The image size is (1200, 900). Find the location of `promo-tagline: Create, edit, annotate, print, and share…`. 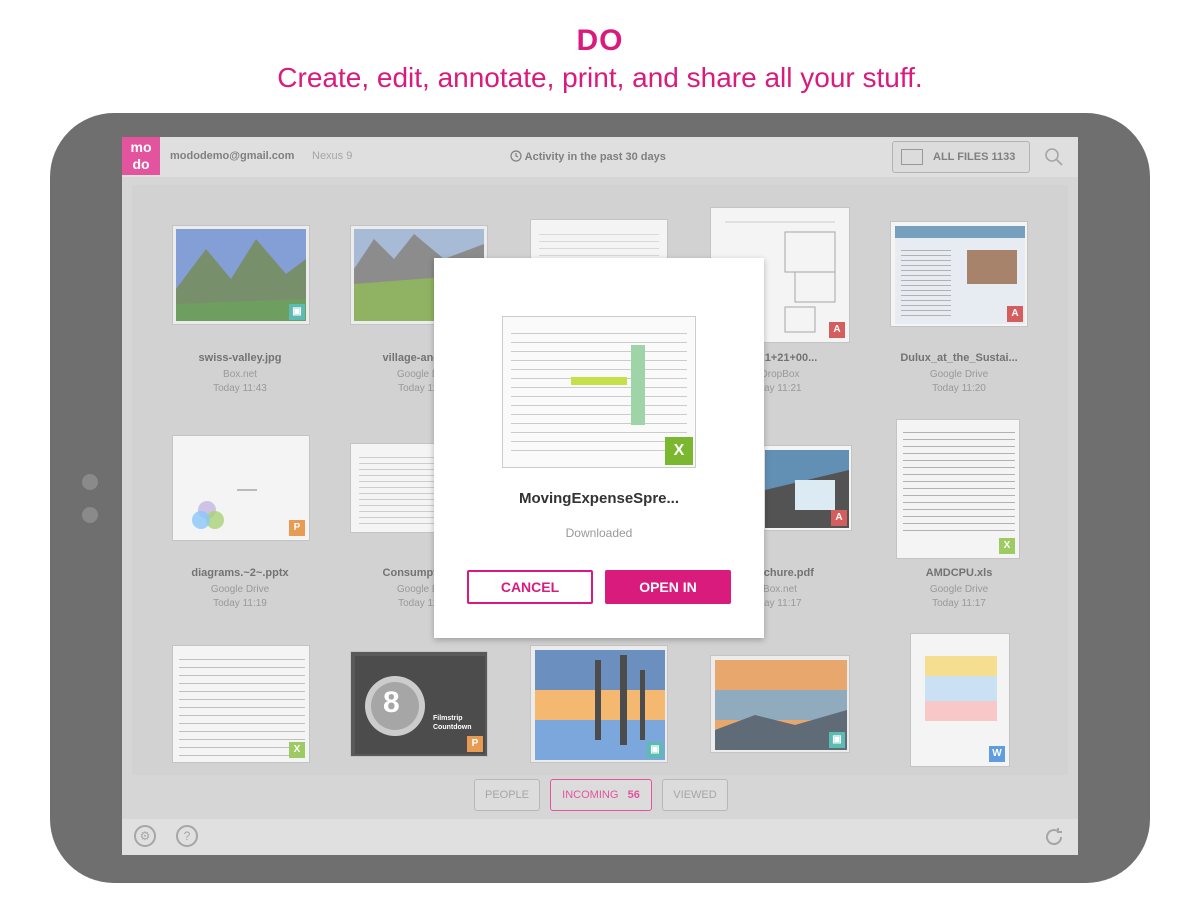

promo-tagline: Create, edit, annotate, print, and share… is located at coordinates (600, 77).